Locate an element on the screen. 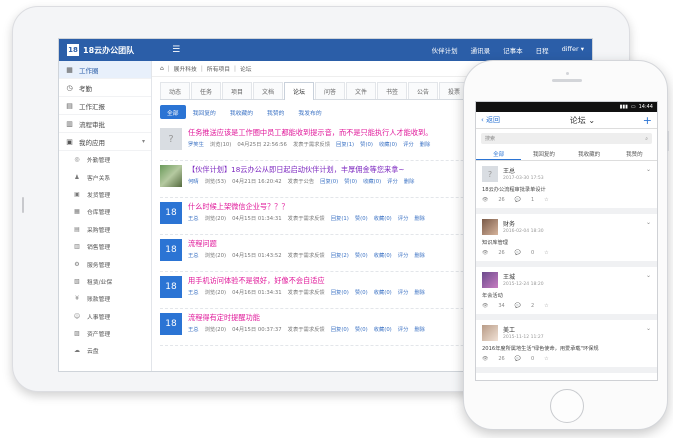 The width and height of the screenshot is (673, 438). sidebar-sub-warehouse: ▦ 仓库管理 is located at coordinates (105, 211).